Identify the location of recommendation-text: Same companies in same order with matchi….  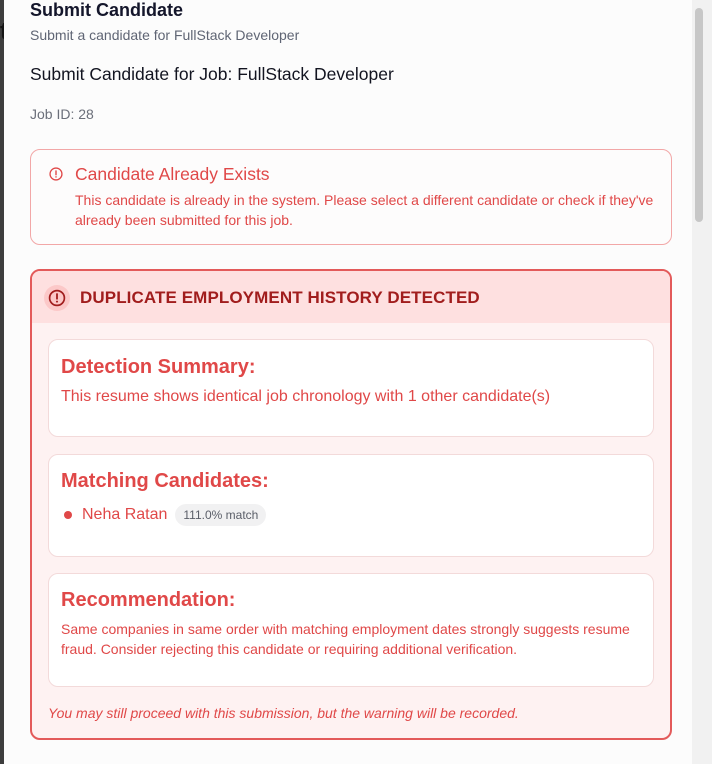
(345, 639).